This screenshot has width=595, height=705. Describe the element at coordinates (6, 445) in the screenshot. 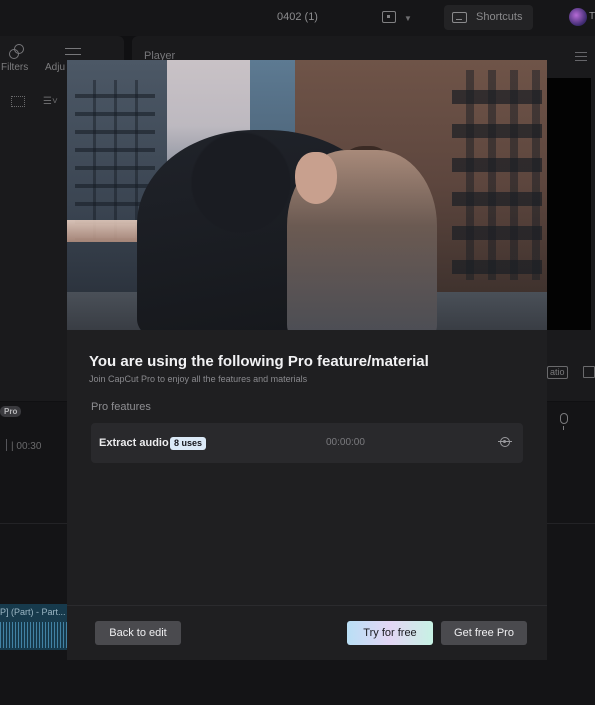

I see `ruler-tick` at that location.